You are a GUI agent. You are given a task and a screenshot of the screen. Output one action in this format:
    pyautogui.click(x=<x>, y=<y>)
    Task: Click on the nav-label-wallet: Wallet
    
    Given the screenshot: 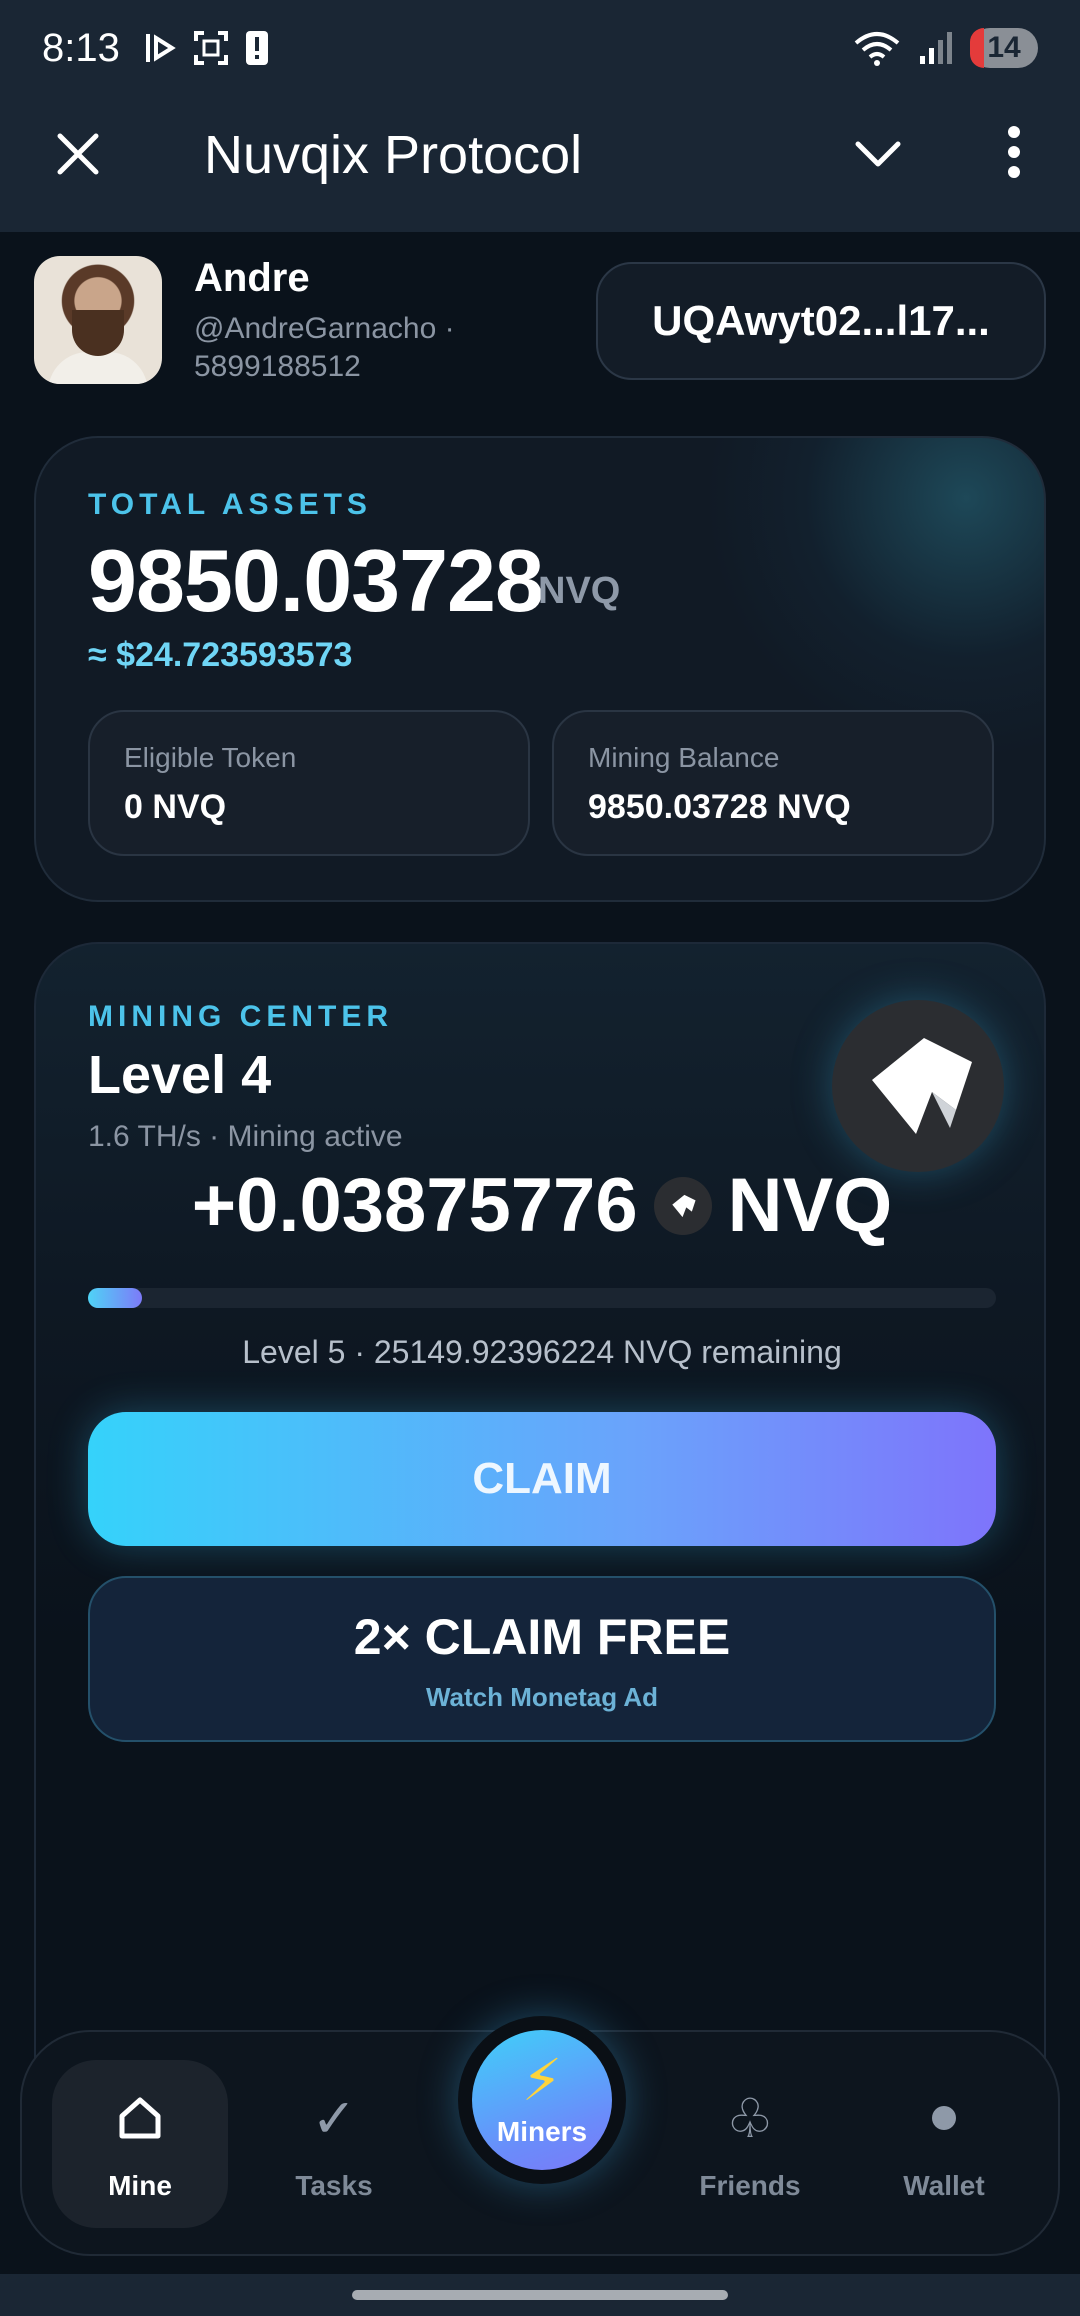 What is the action you would take?
    pyautogui.click(x=944, y=2185)
    